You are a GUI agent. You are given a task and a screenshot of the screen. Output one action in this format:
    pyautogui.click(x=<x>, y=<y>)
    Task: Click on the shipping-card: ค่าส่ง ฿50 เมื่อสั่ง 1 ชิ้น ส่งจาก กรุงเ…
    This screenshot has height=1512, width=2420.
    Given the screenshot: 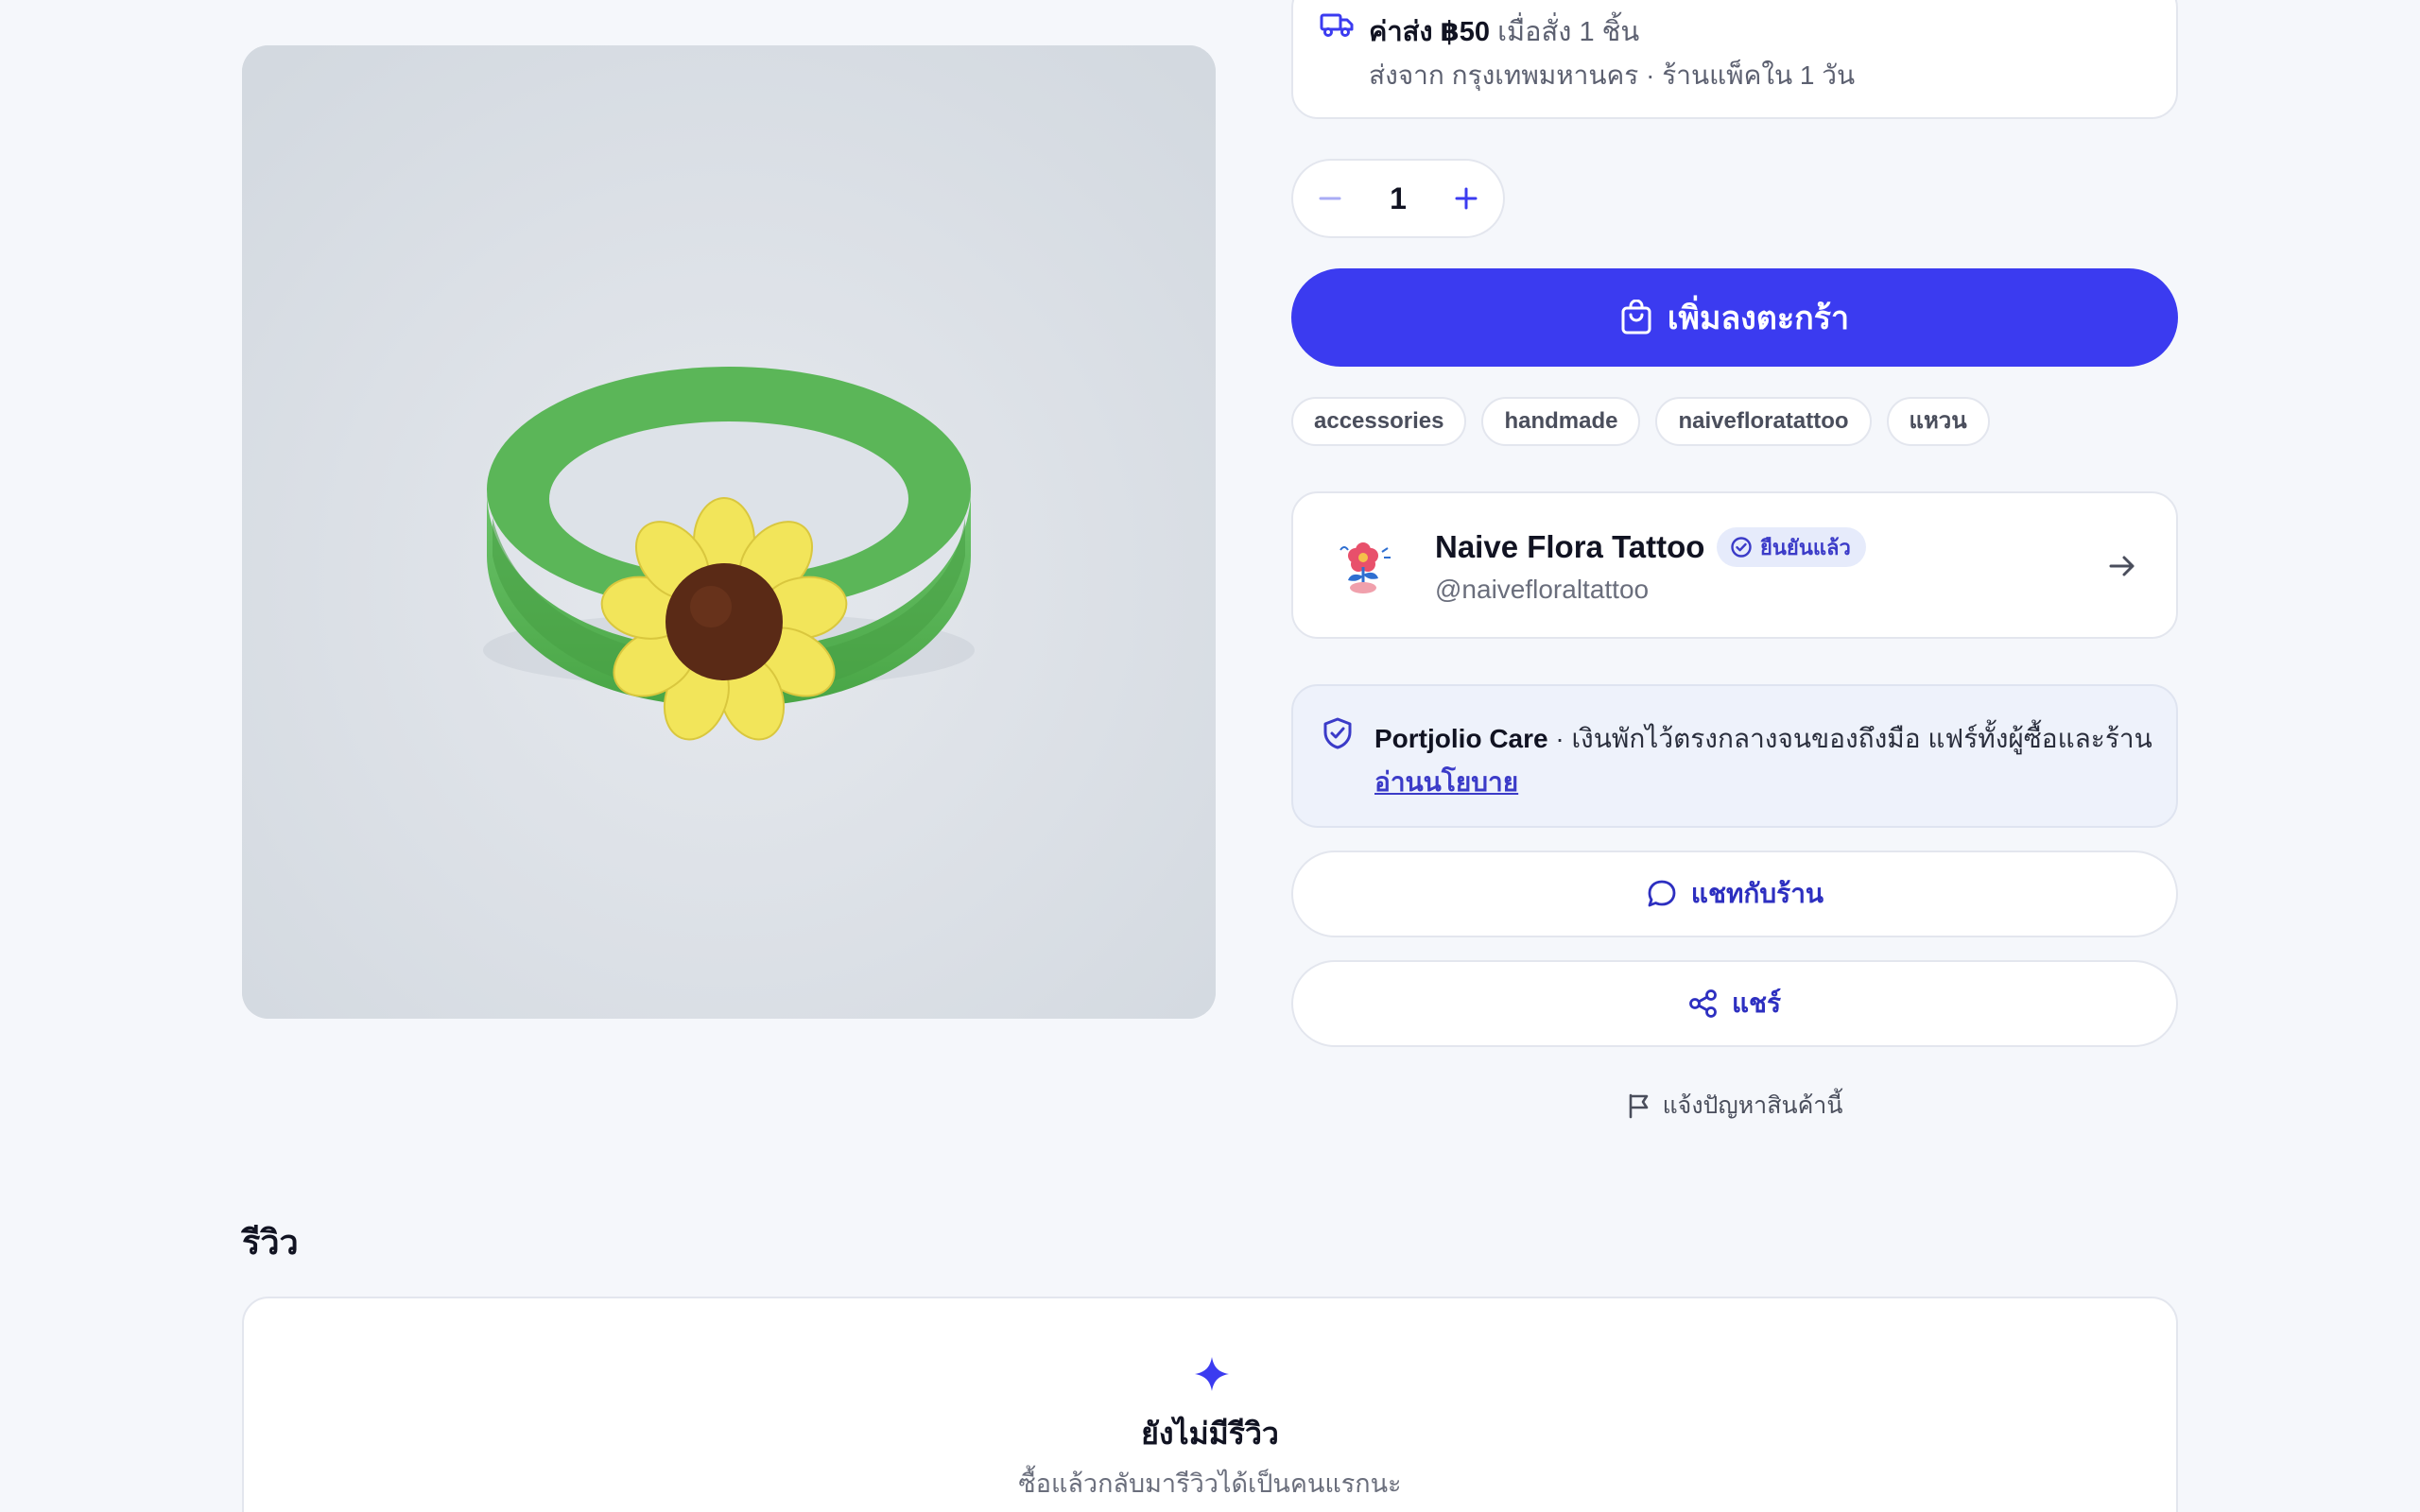 What is the action you would take?
    pyautogui.click(x=1734, y=59)
    